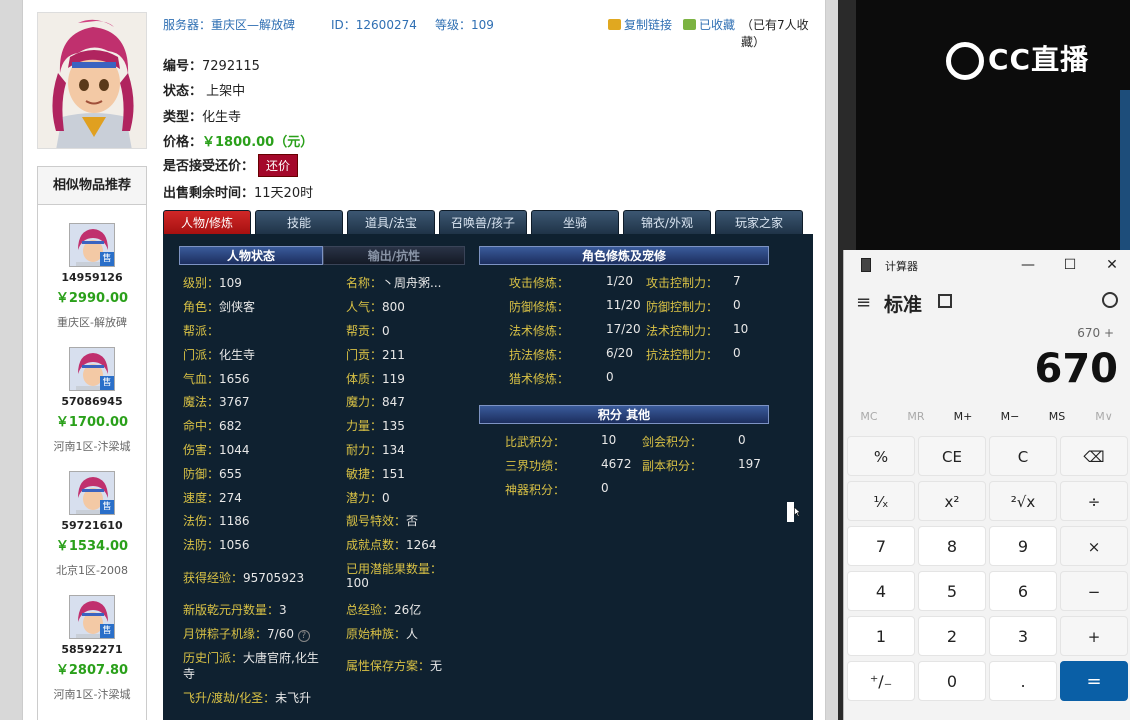 The width and height of the screenshot is (1130, 720). Describe the element at coordinates (483, 222) in the screenshot. I see `tab-pets: 召唤兽/孩子` at that location.